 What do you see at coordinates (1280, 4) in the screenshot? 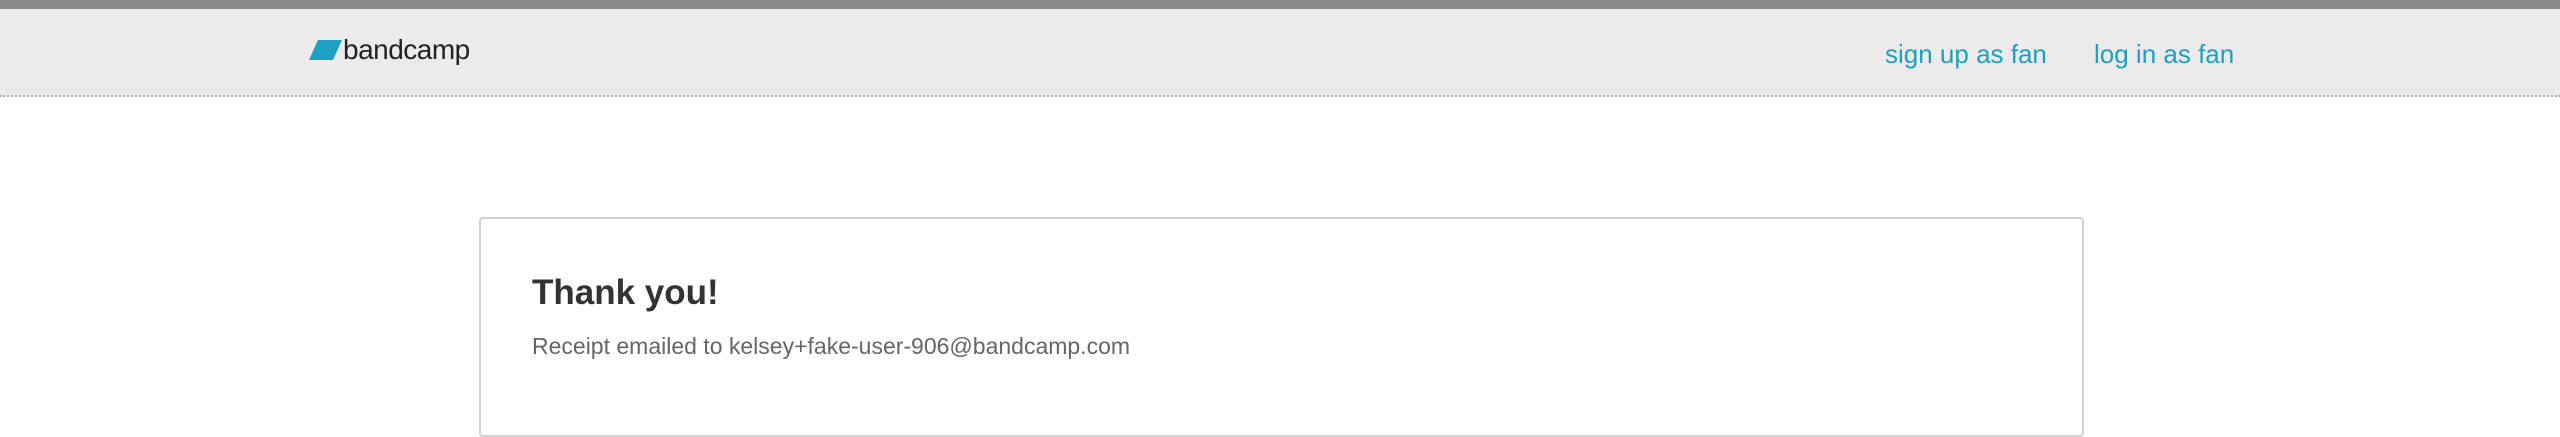
I see `top-stripe` at bounding box center [1280, 4].